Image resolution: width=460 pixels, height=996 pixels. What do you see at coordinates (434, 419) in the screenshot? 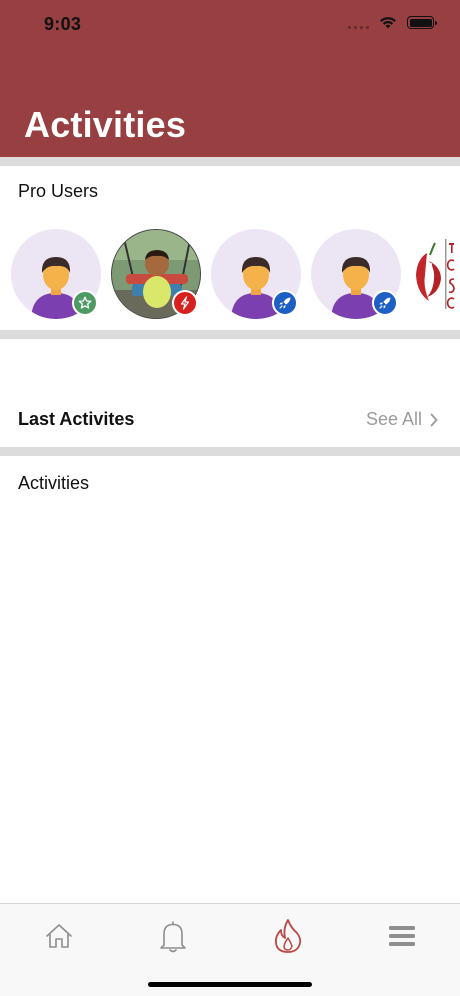
I see `chevron-right-icon` at bounding box center [434, 419].